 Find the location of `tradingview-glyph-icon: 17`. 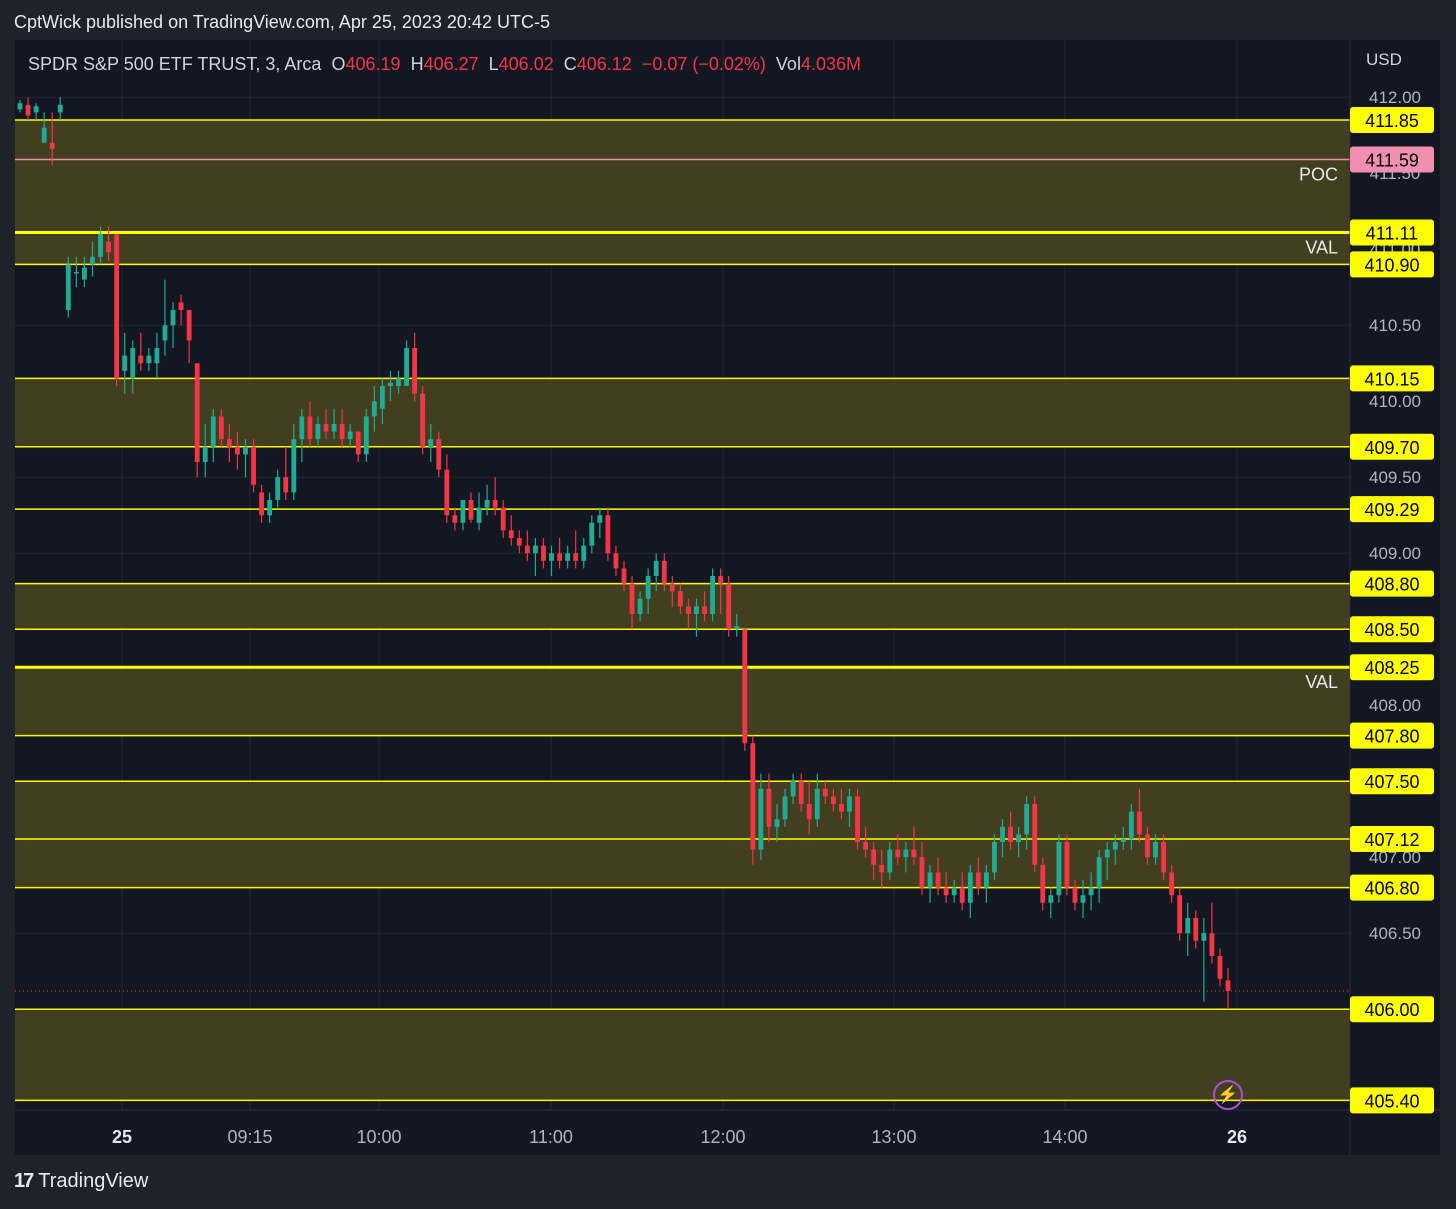

tradingview-glyph-icon: 17 is located at coordinates (24, 1181).